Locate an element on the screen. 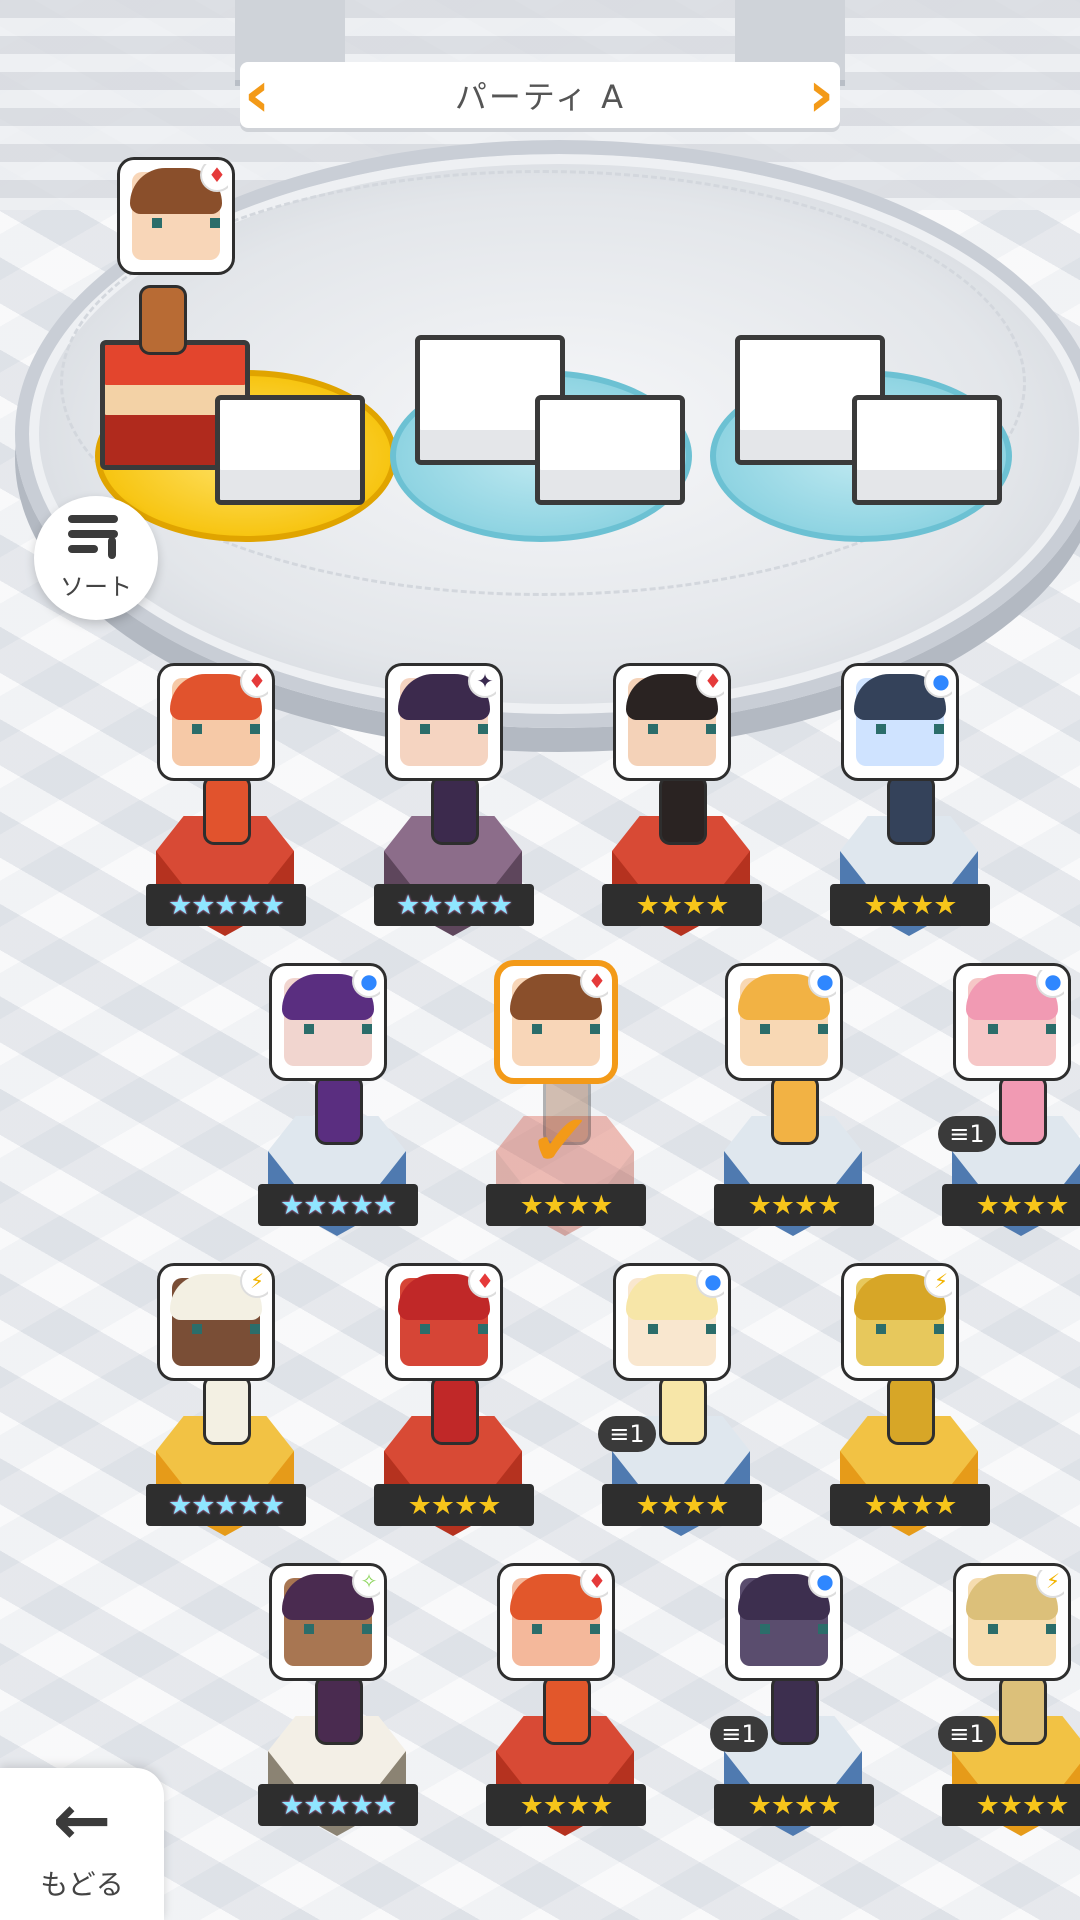 This screenshot has width=1080, height=1920. roster-character-card: ✧ ★★★★★ is located at coordinates (340, 1716).